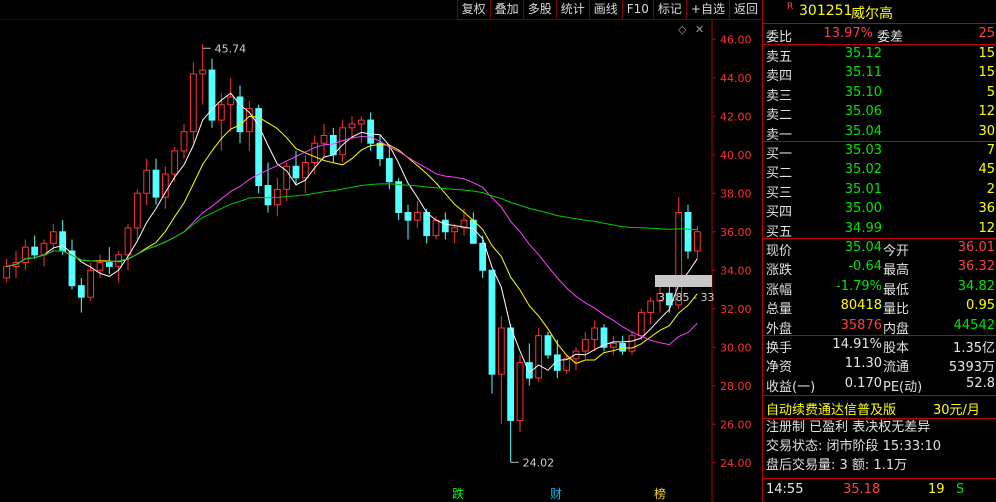 The height and width of the screenshot is (502, 996). I want to click on level-price: 35.02, so click(863, 170).